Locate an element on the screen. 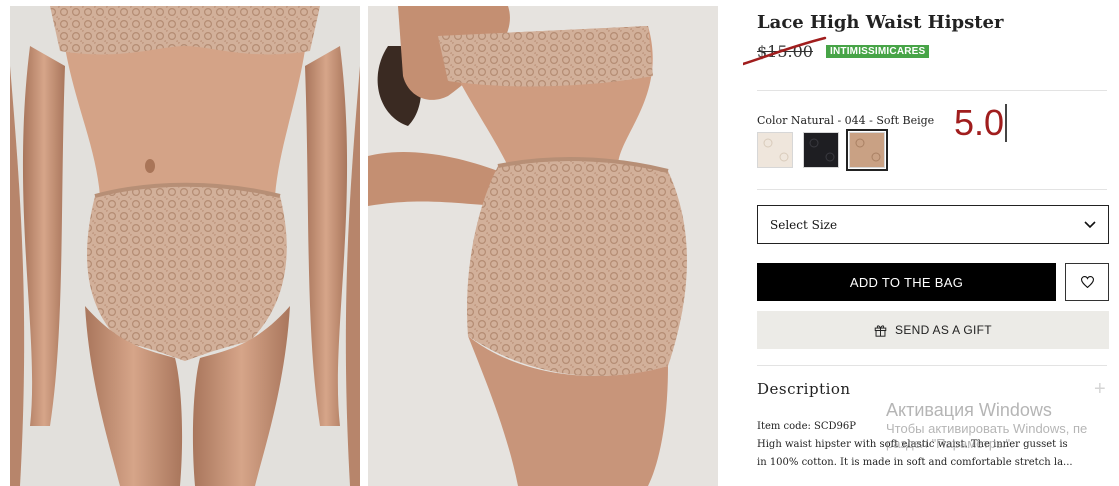 Image resolution: width=1119 pixels, height=486 pixels. gift-icon is located at coordinates (880, 330).